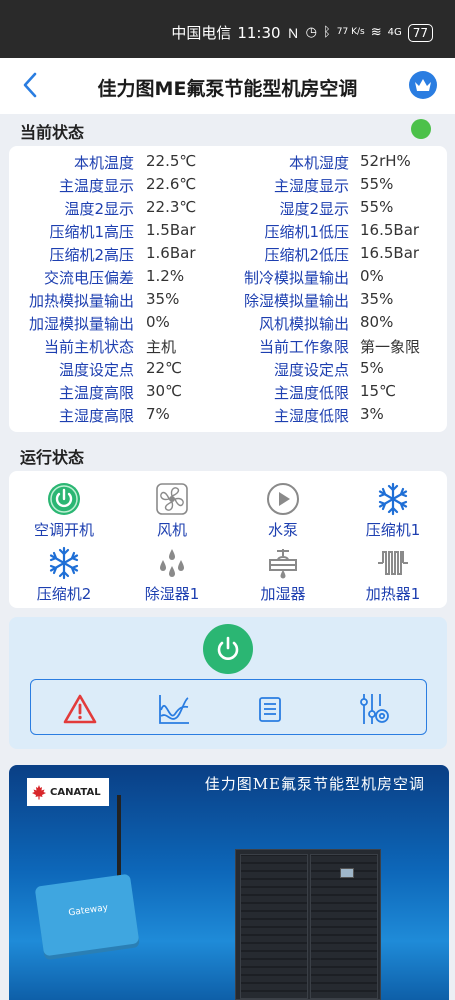 The image size is (455, 1000). I want to click on logo-text: CANATAL, so click(75, 792).